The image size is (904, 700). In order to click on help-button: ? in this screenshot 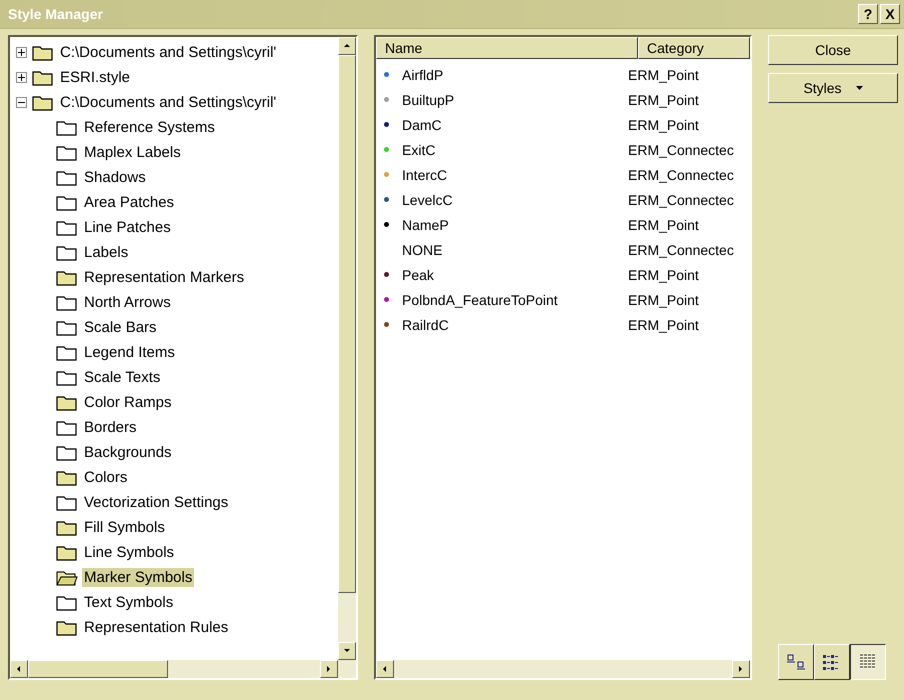, I will do `click(868, 14)`.